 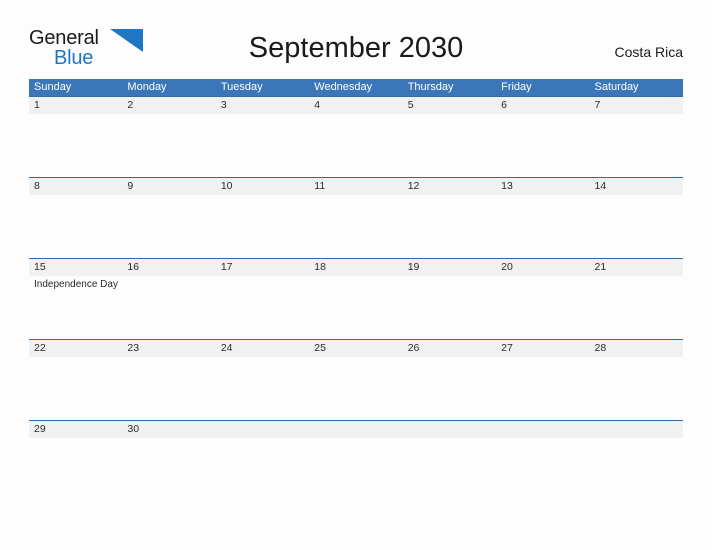 I want to click on day-number: 25, so click(x=320, y=348).